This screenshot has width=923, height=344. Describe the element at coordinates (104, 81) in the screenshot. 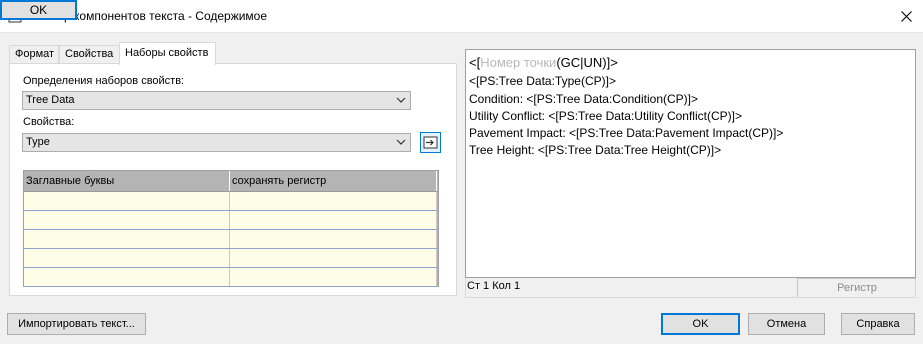

I see `definitions-label: Определения наборов свойств:` at that location.